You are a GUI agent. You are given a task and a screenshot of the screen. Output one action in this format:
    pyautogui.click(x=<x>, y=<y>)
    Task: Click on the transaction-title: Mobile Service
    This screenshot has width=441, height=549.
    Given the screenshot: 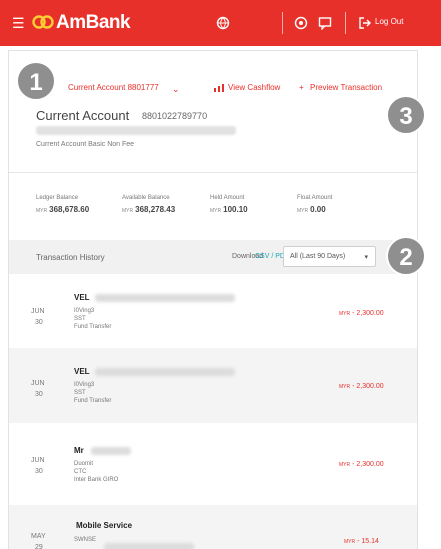 What is the action you would take?
    pyautogui.click(x=104, y=525)
    